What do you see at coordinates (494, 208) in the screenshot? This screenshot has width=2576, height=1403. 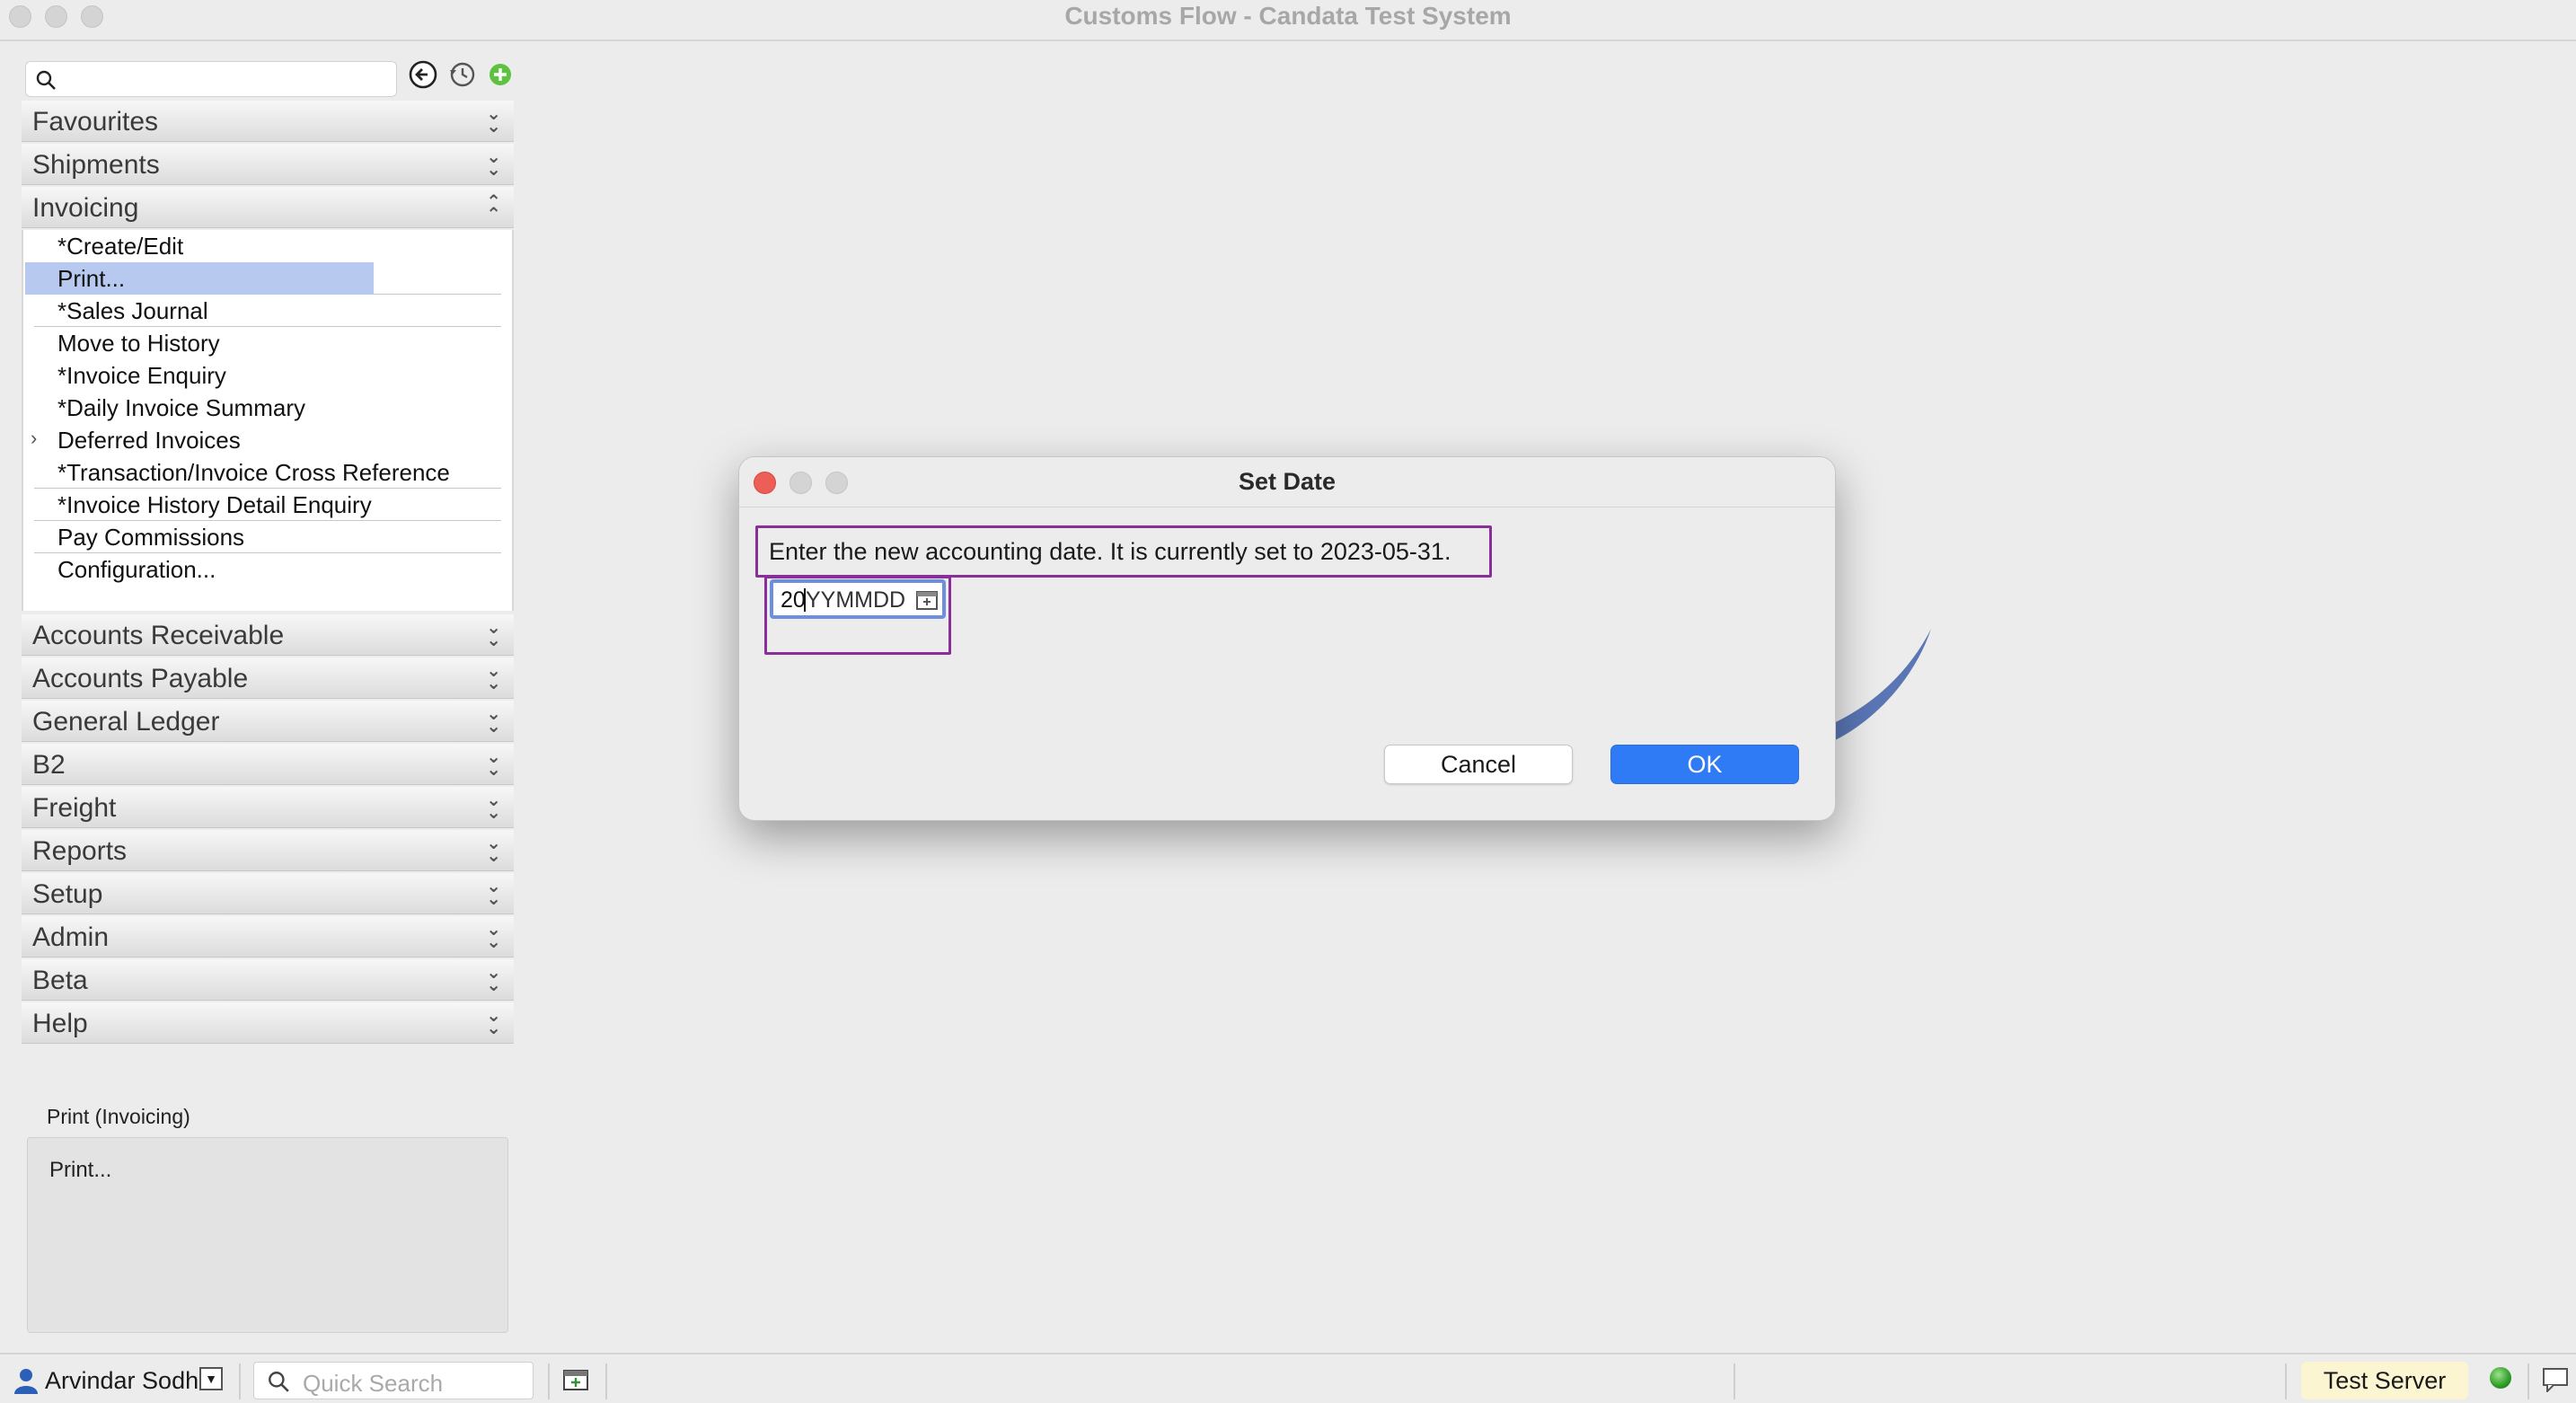 I see `chevron-up-icon: ⌃ ⌃` at bounding box center [494, 208].